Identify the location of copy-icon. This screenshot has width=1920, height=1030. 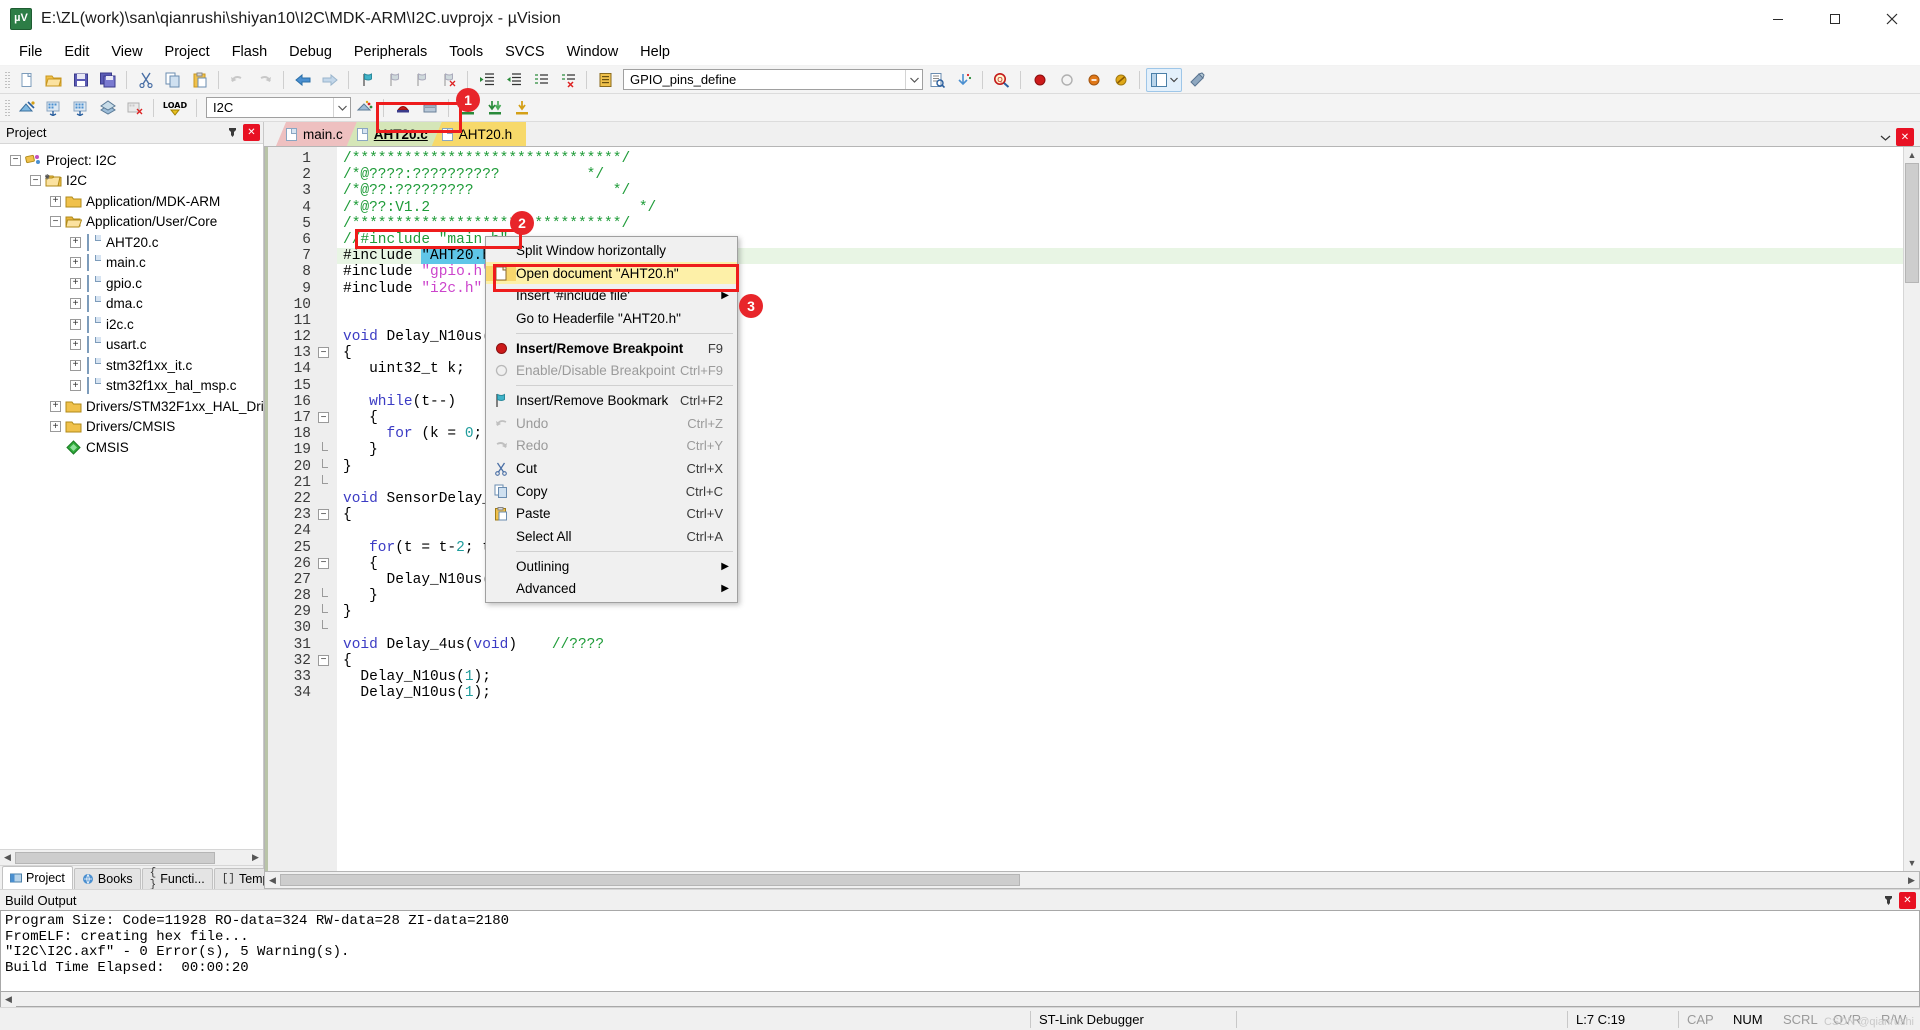
(172, 80).